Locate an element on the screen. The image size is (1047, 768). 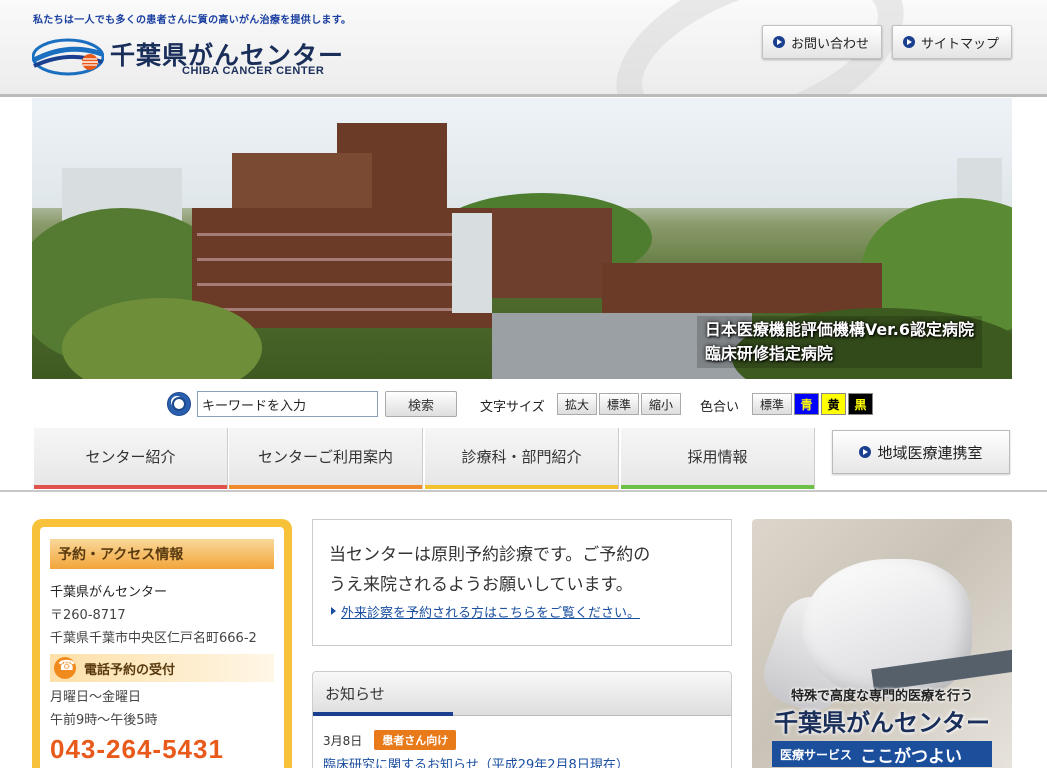
search-input is located at coordinates (287, 404).